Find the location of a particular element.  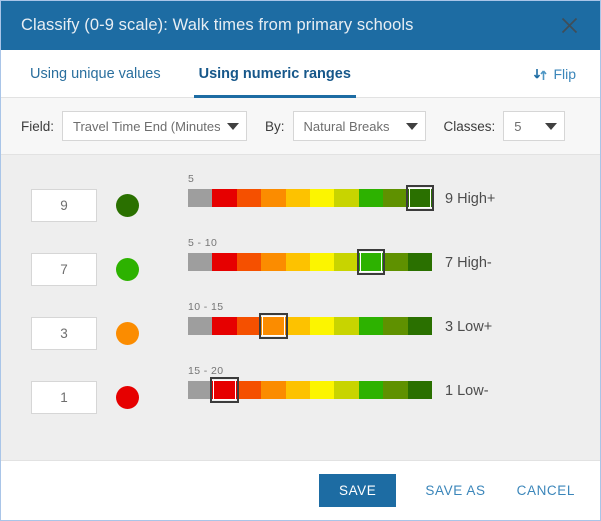

classes-select-value: 5 is located at coordinates (518, 126).